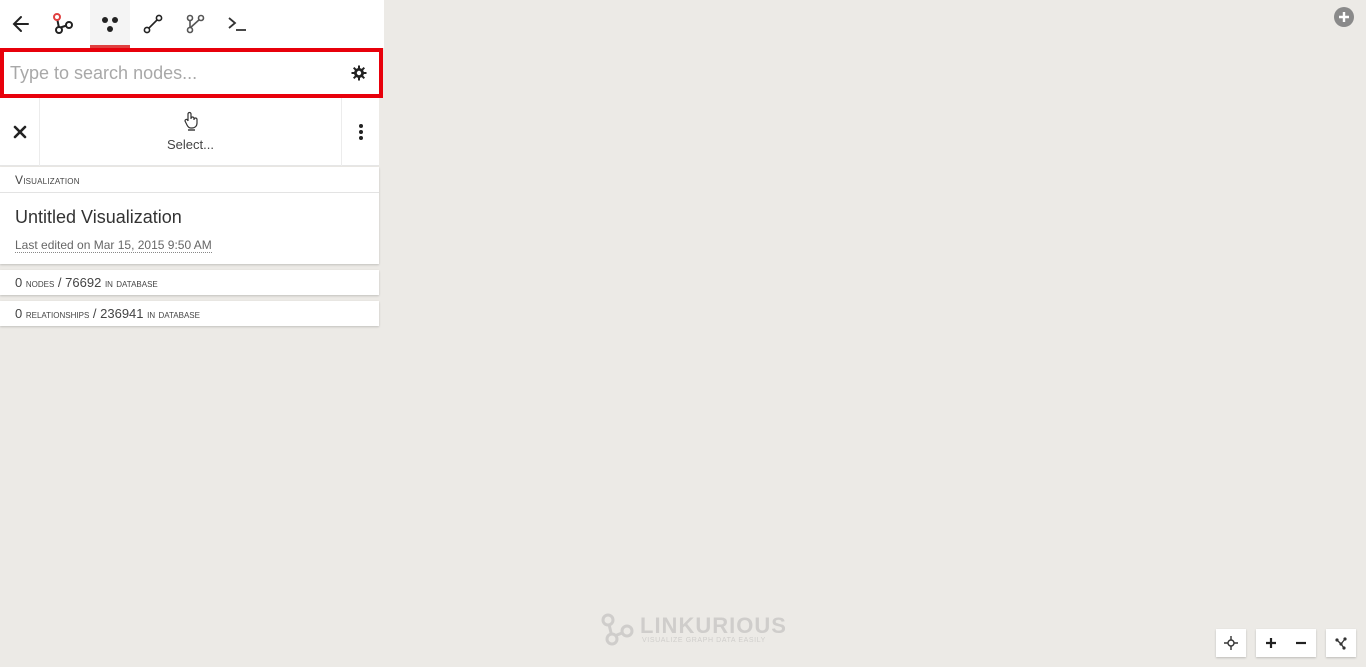 The image size is (1366, 667). I want to click on terminal-icon, so click(237, 24).